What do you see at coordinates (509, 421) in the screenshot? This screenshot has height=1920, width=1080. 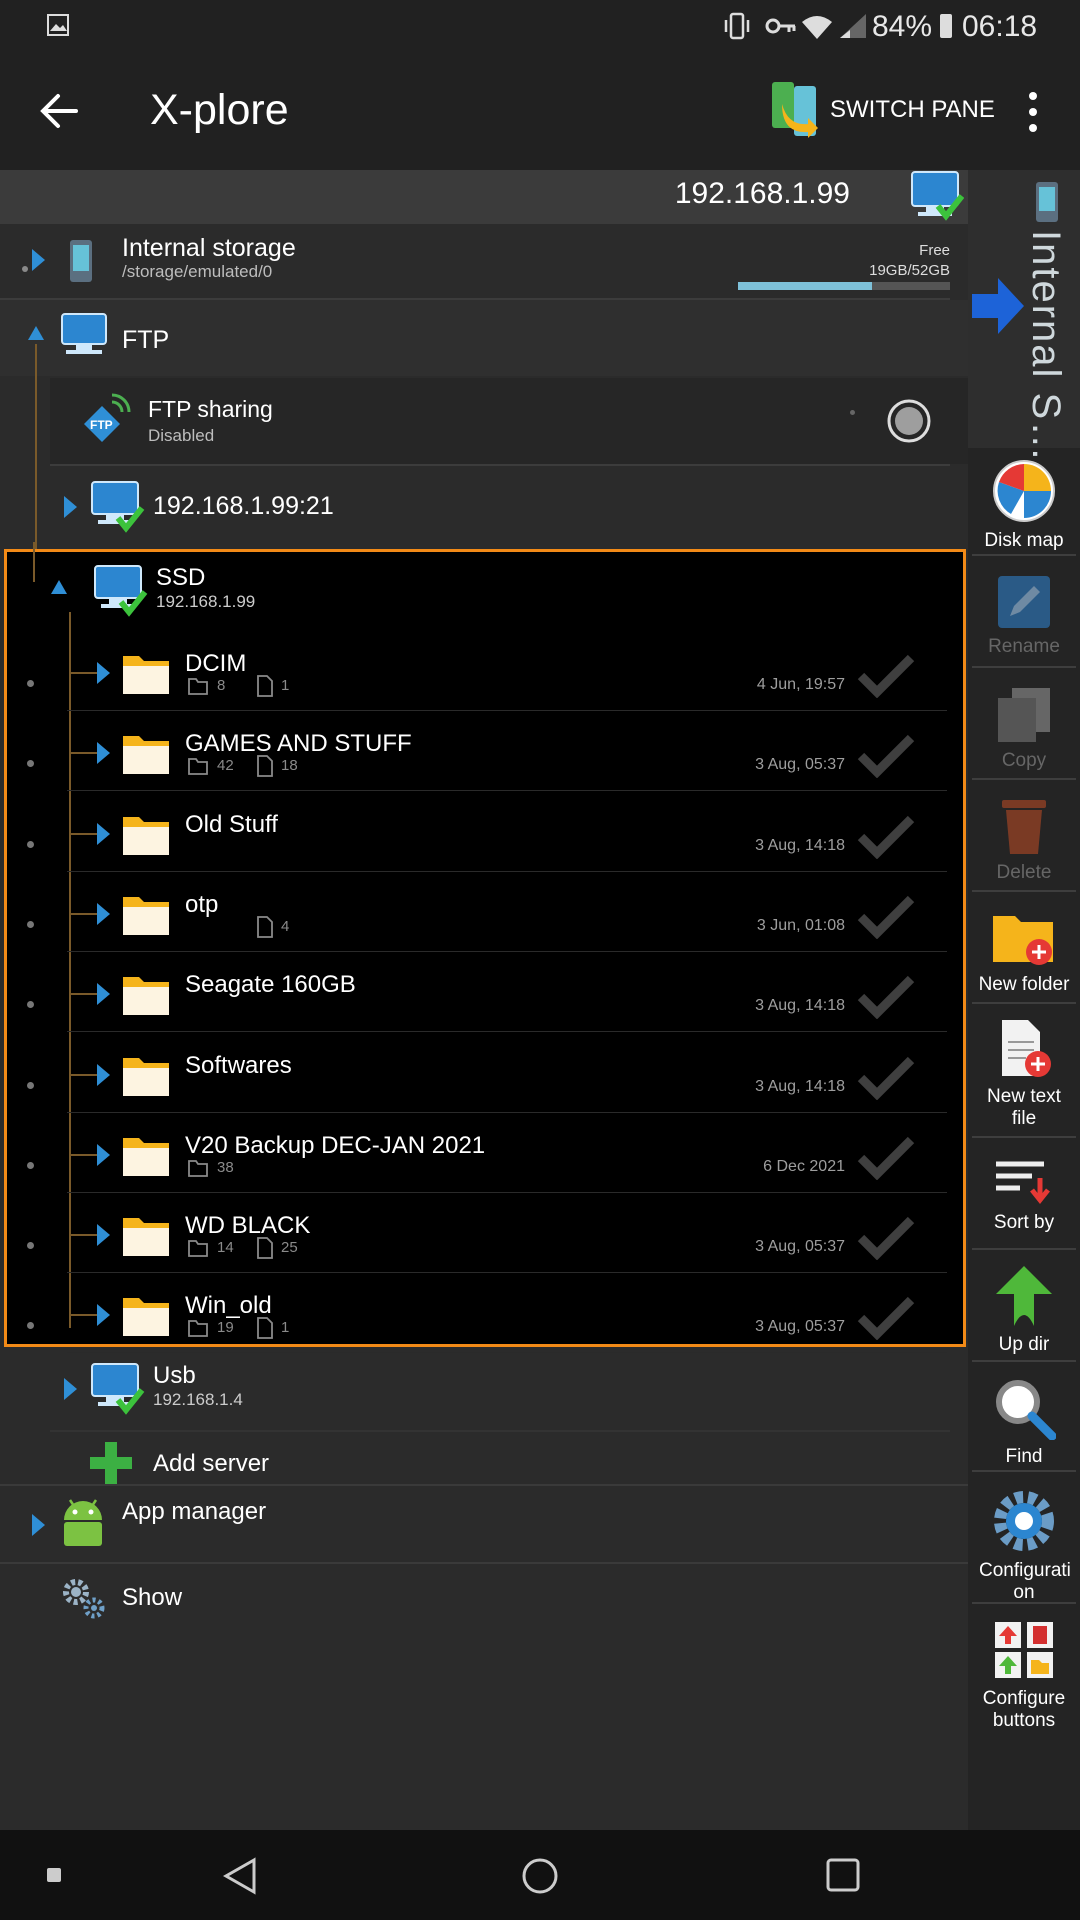 I see `ftp-sharing-row: FTP FTP sharing Disabled` at bounding box center [509, 421].